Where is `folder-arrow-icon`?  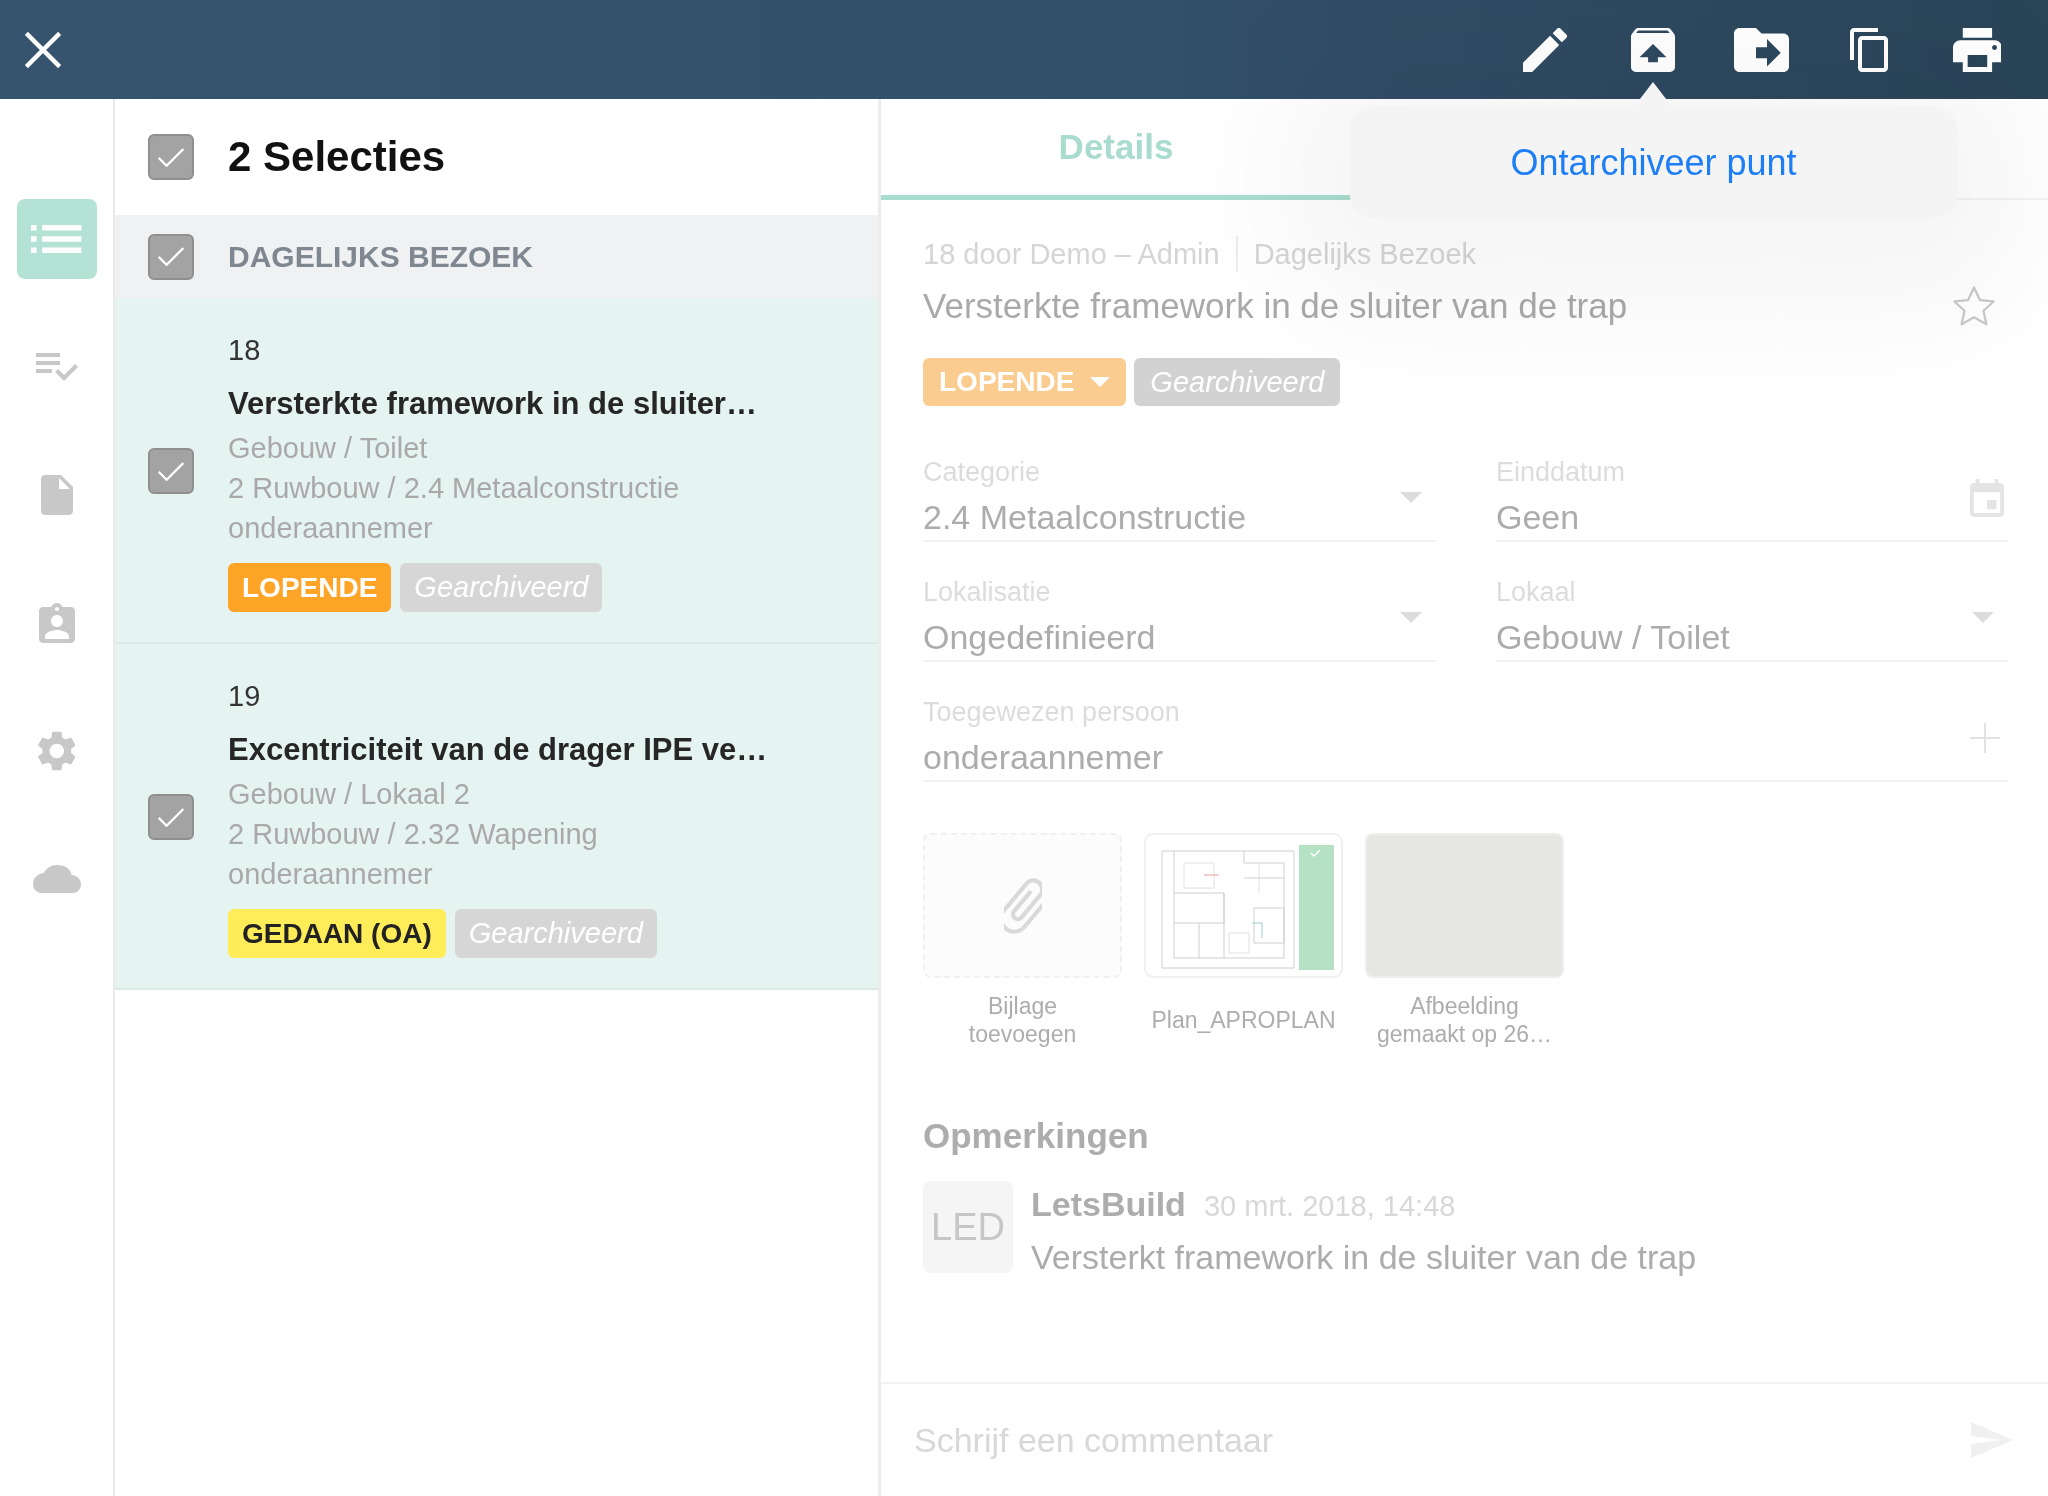 folder-arrow-icon is located at coordinates (1761, 49).